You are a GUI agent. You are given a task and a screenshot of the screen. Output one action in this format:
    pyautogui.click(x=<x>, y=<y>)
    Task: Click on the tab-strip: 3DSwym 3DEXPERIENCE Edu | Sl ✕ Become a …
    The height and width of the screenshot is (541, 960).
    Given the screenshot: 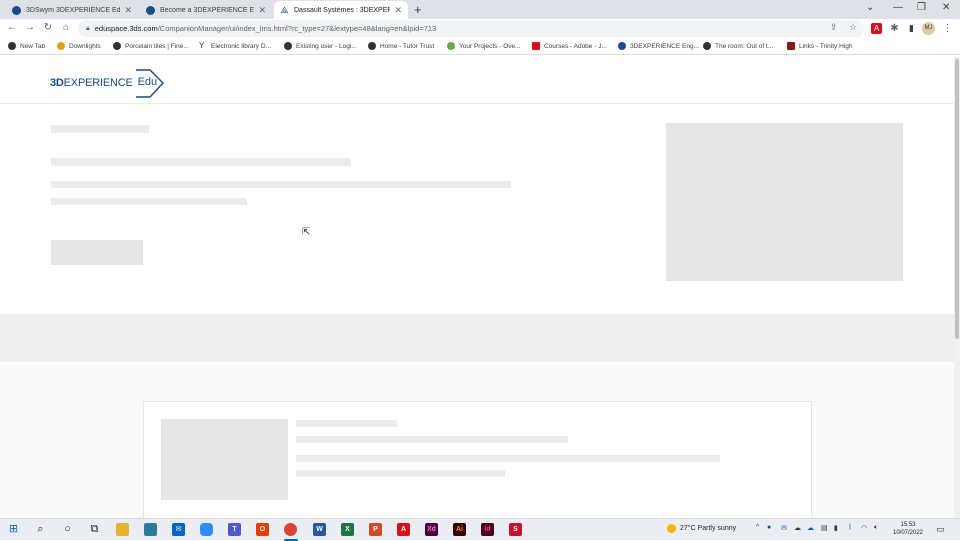 What is the action you would take?
    pyautogui.click(x=480, y=9)
    